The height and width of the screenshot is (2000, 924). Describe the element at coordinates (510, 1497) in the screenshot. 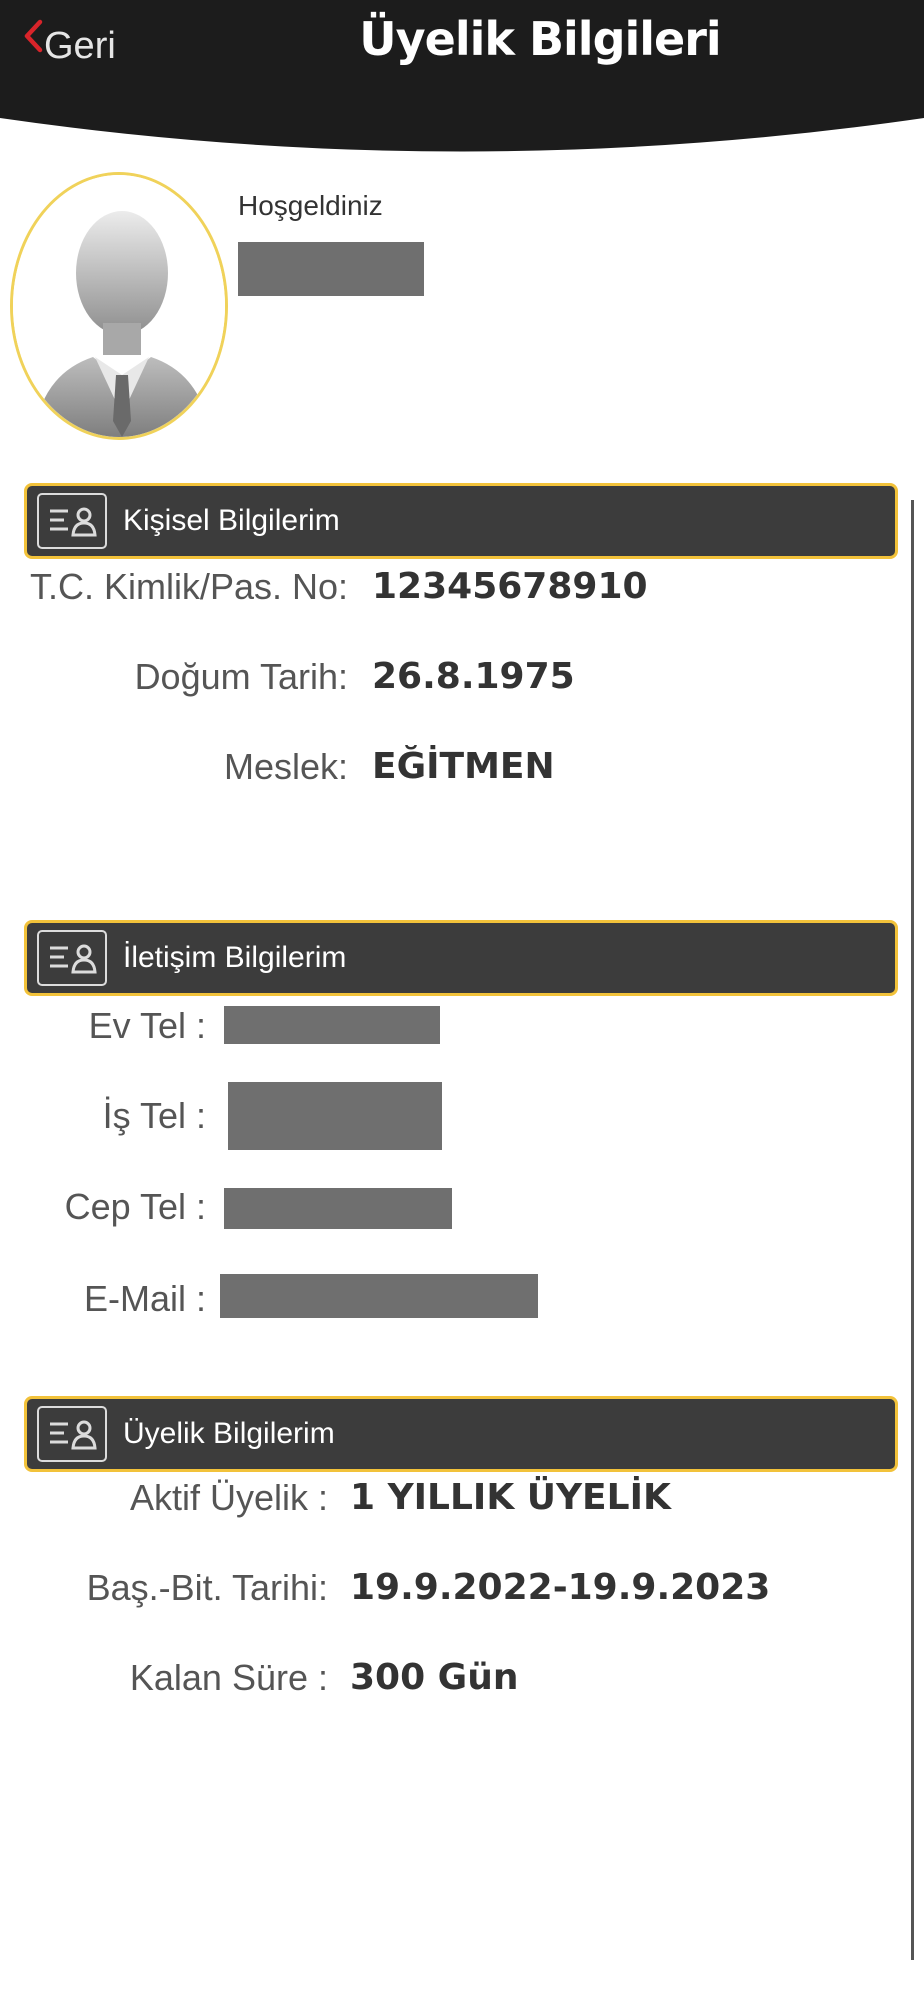

I see `field-value-active-membership: 1 YILLIK ÜYELİK` at that location.